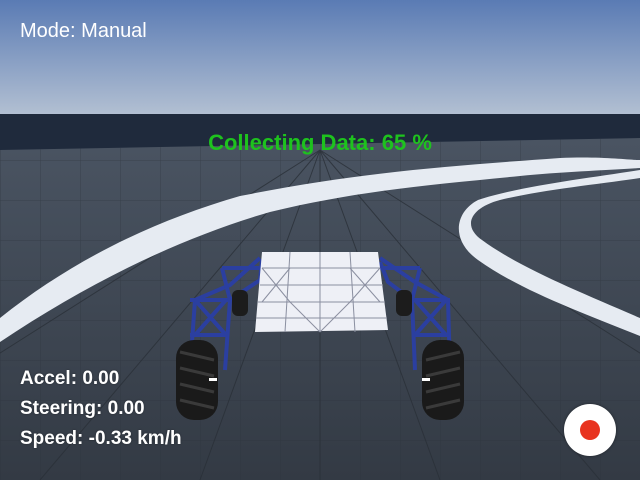  What do you see at coordinates (197, 380) in the screenshot?
I see `front-wheel-left` at bounding box center [197, 380].